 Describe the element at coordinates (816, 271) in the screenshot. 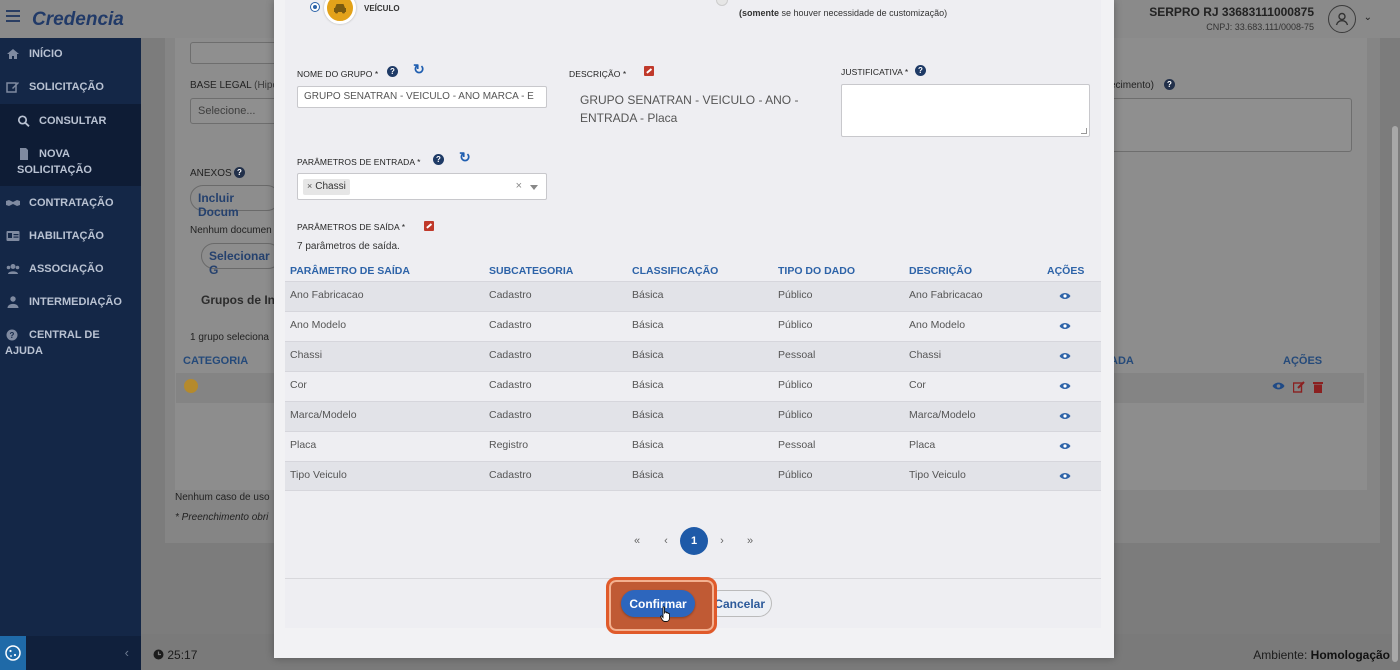

I see `column-header-tipo-dado: TIPO DO DADO` at that location.